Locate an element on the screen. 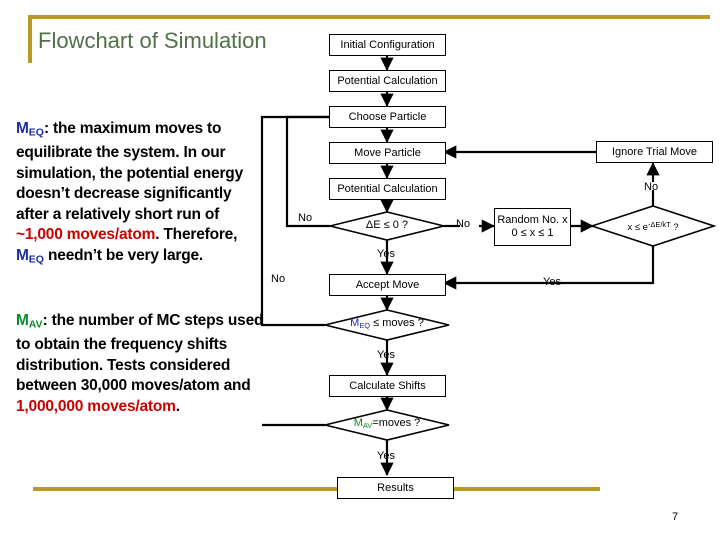  decision-meq-label: MEQ ≤ moves ? is located at coordinates (387, 323).